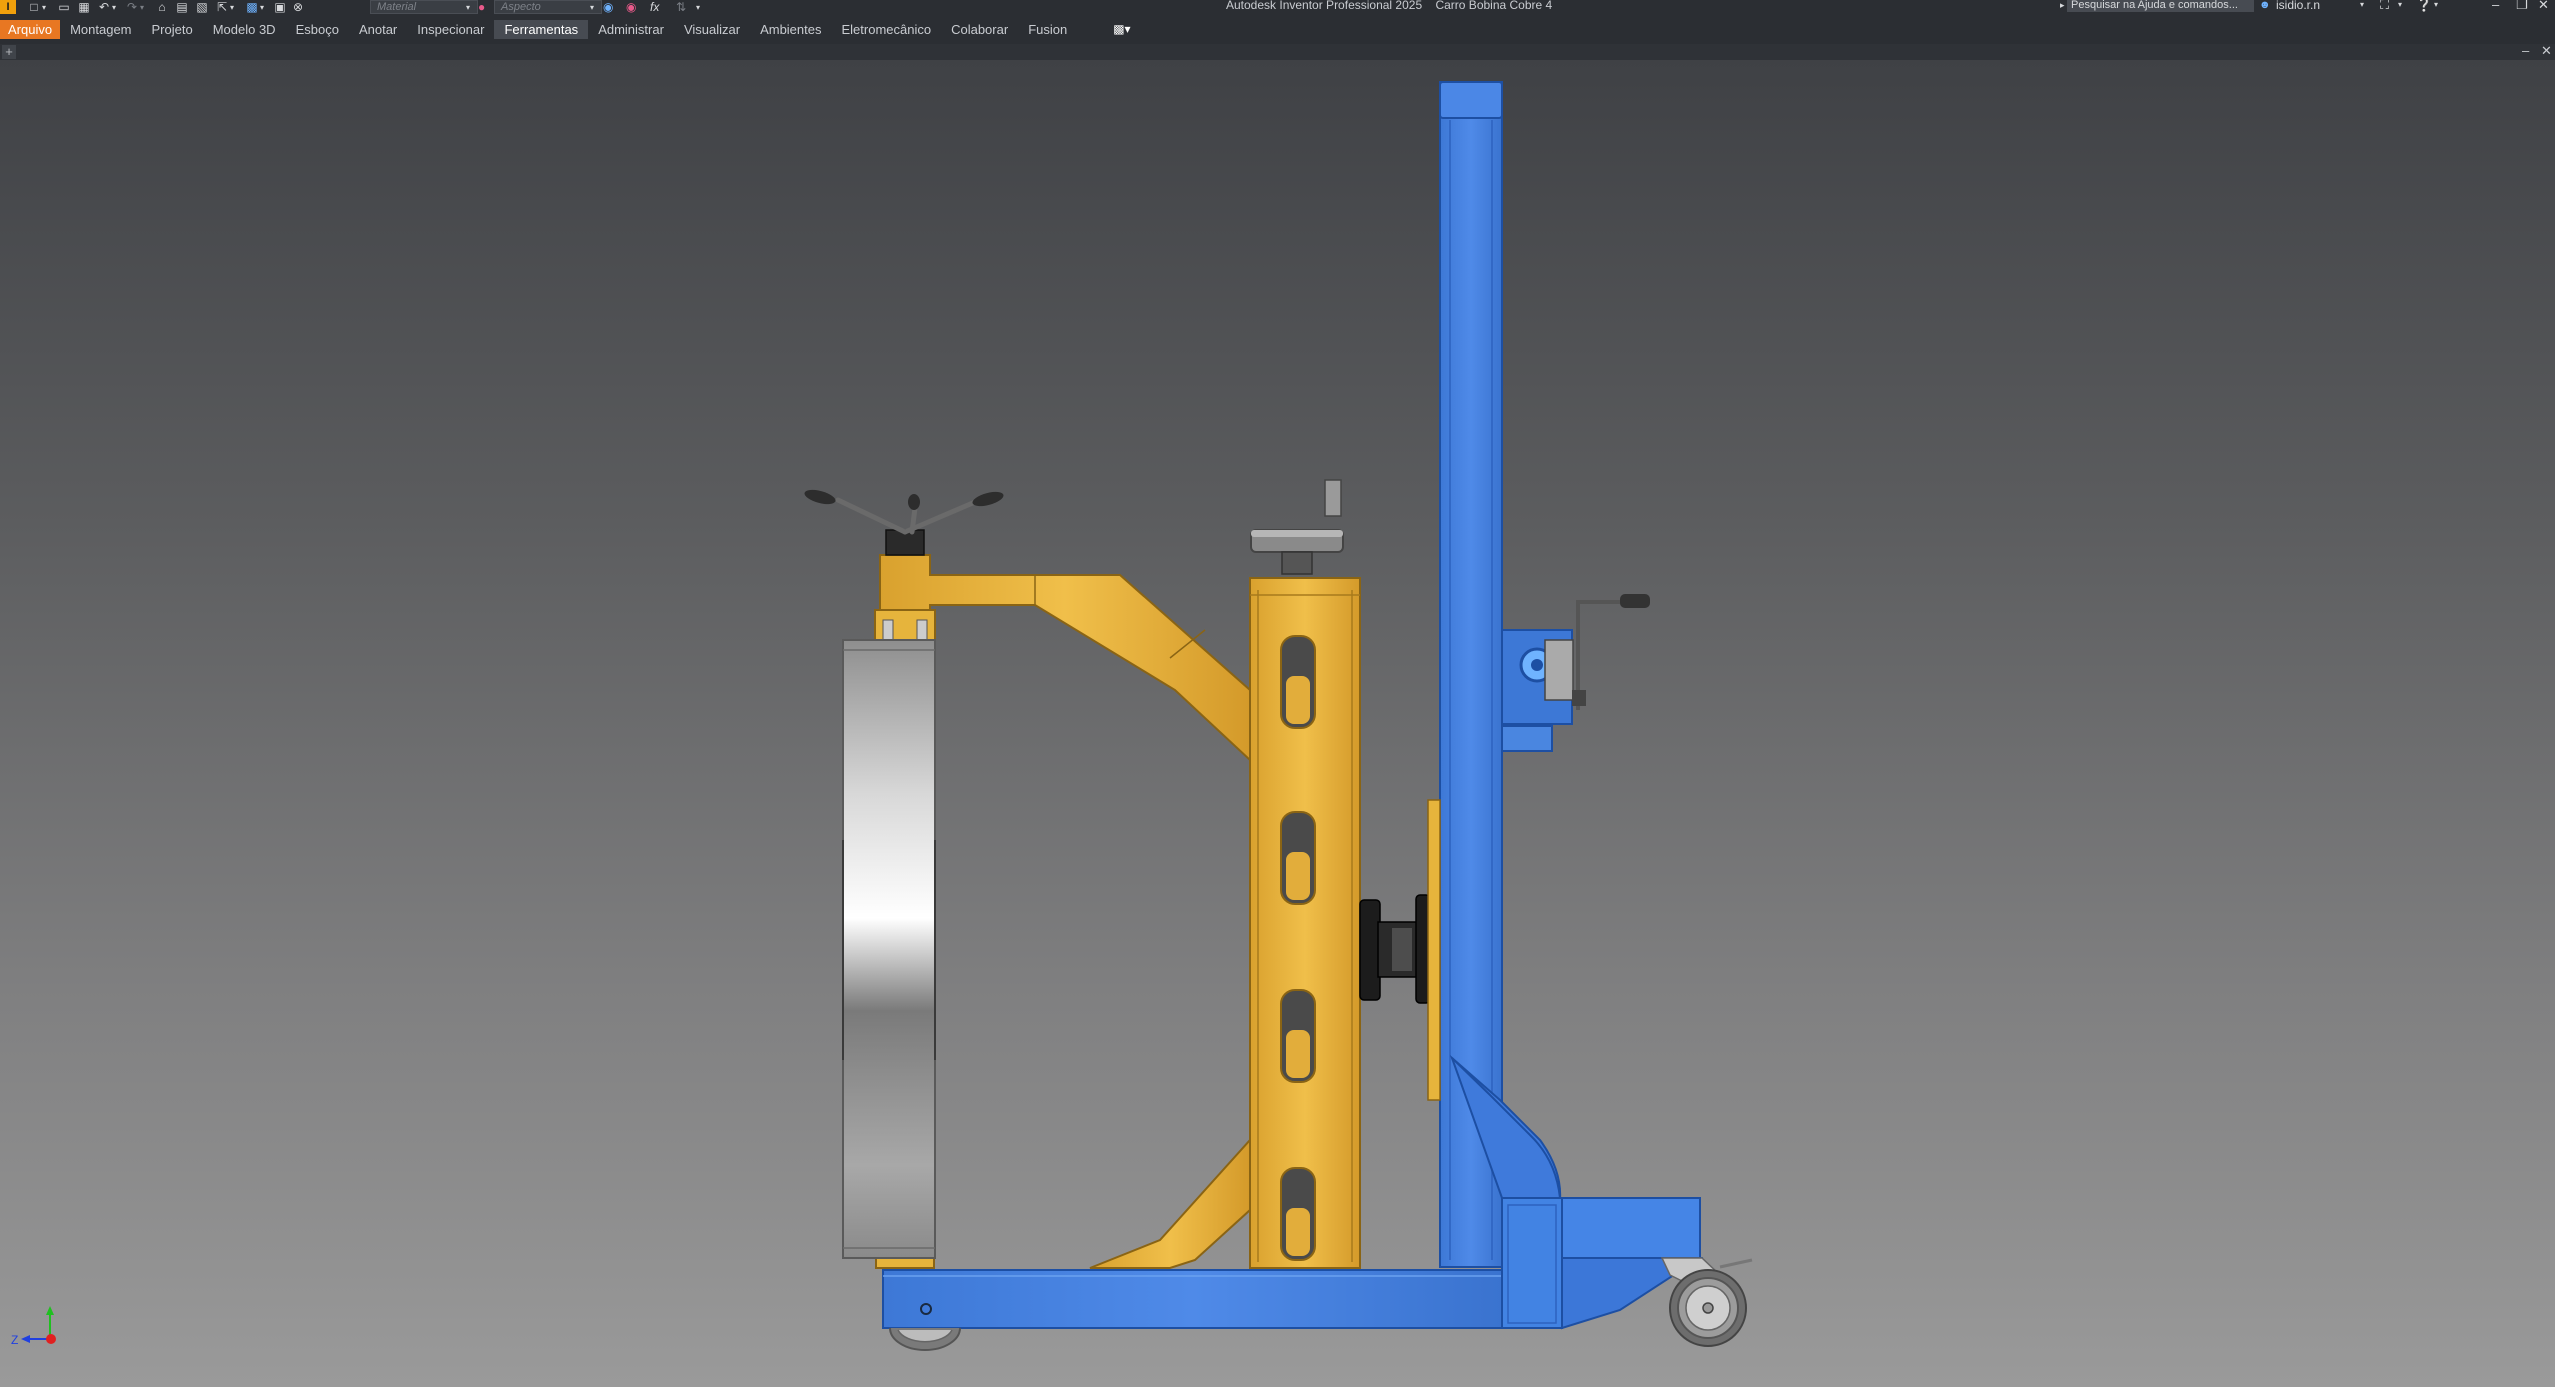 The height and width of the screenshot is (1387, 2555). What do you see at coordinates (608, 7) in the screenshot?
I see `adjust-icon: ◉` at bounding box center [608, 7].